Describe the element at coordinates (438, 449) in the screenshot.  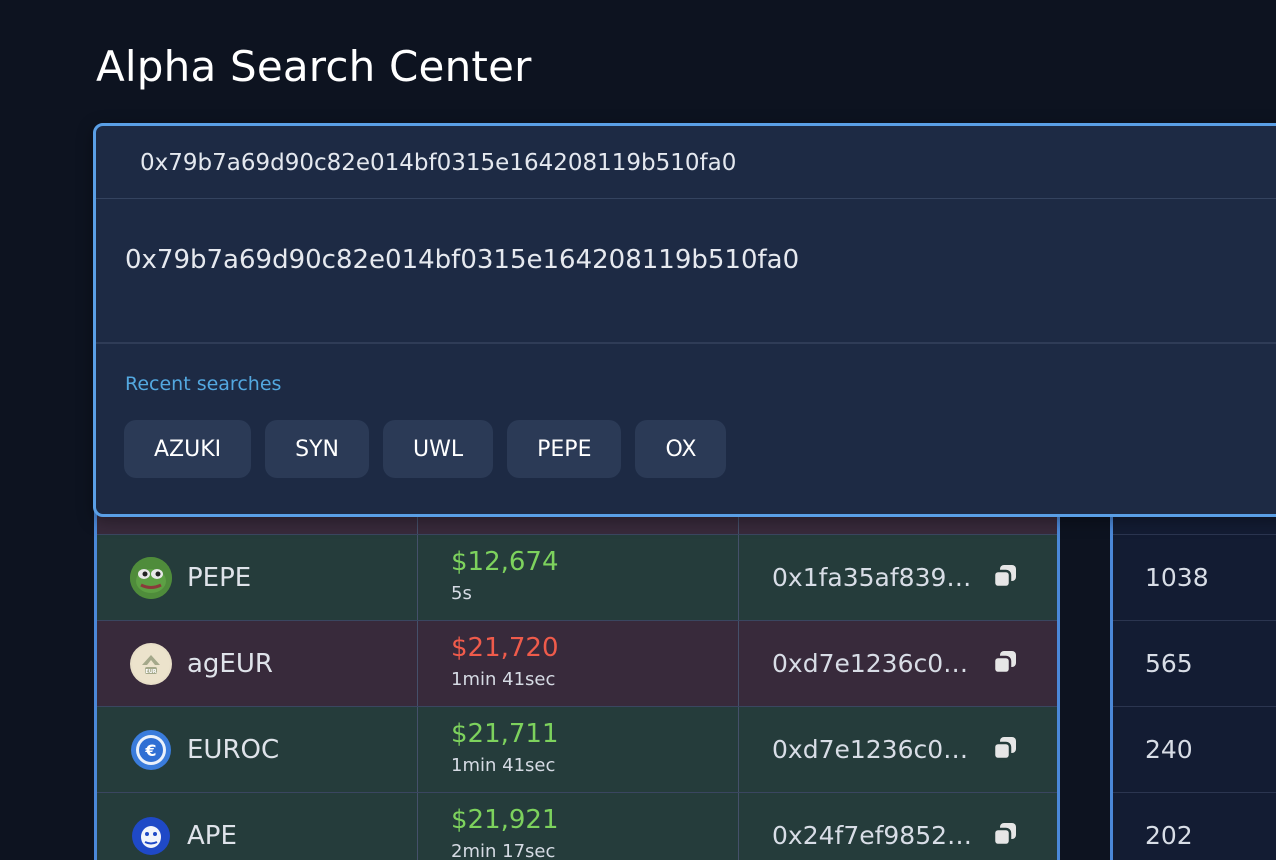
I see `recent-chip-uwl: UWL` at that location.